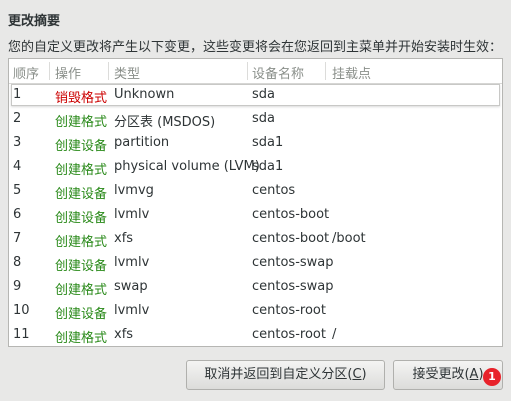 The image size is (511, 401). What do you see at coordinates (144, 94) in the screenshot?
I see `cell-type: Unknown` at bounding box center [144, 94].